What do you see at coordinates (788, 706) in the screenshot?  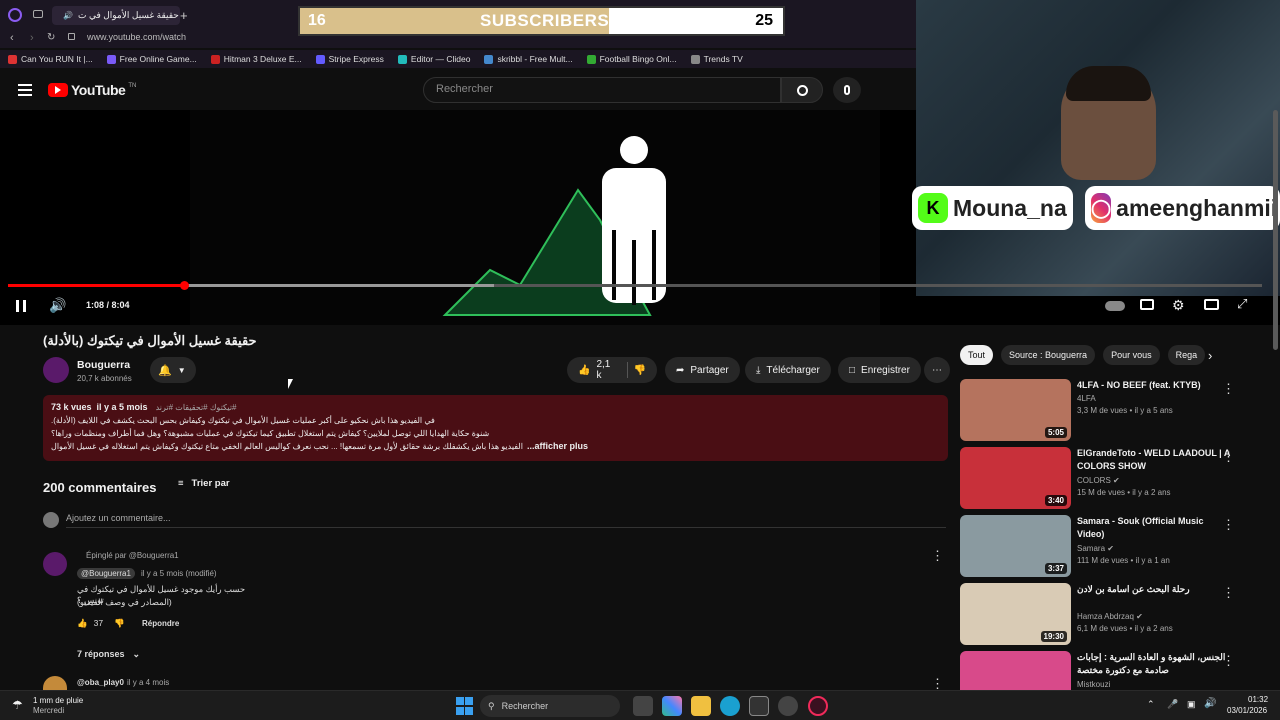 I see `game-app-icon` at bounding box center [788, 706].